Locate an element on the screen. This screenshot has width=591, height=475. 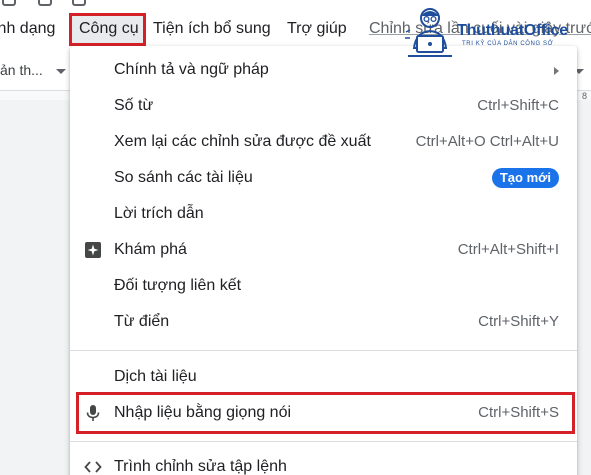
menu-item-label: Khám phá is located at coordinates (150, 249).